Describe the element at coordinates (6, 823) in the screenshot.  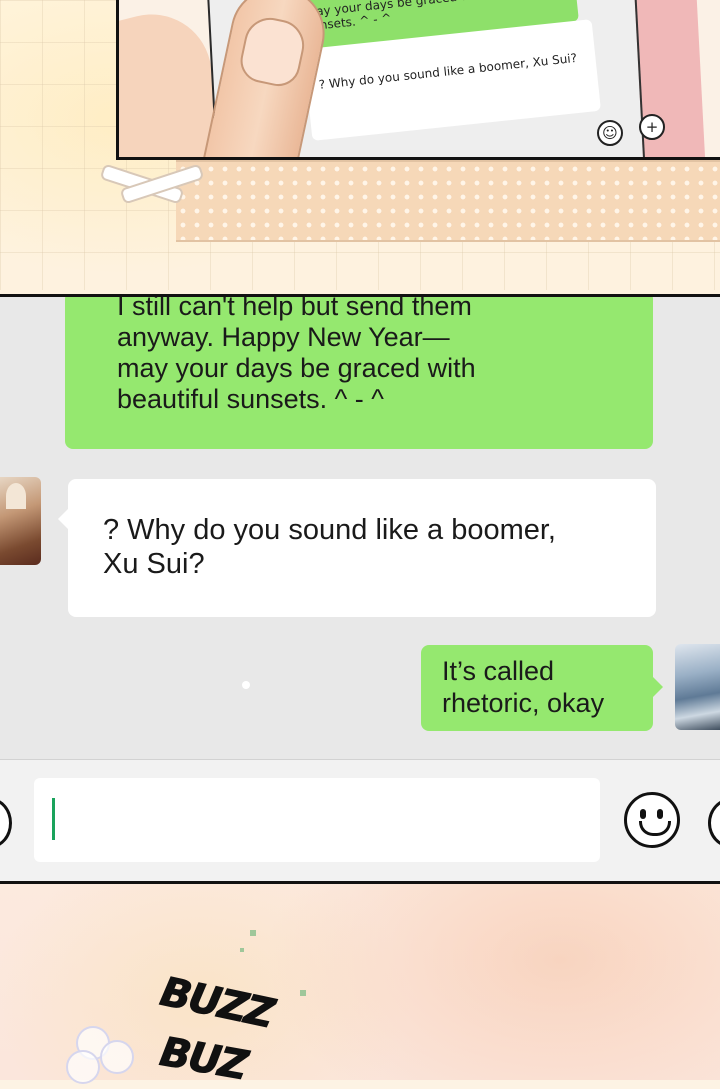
I see `voice-icon` at that location.